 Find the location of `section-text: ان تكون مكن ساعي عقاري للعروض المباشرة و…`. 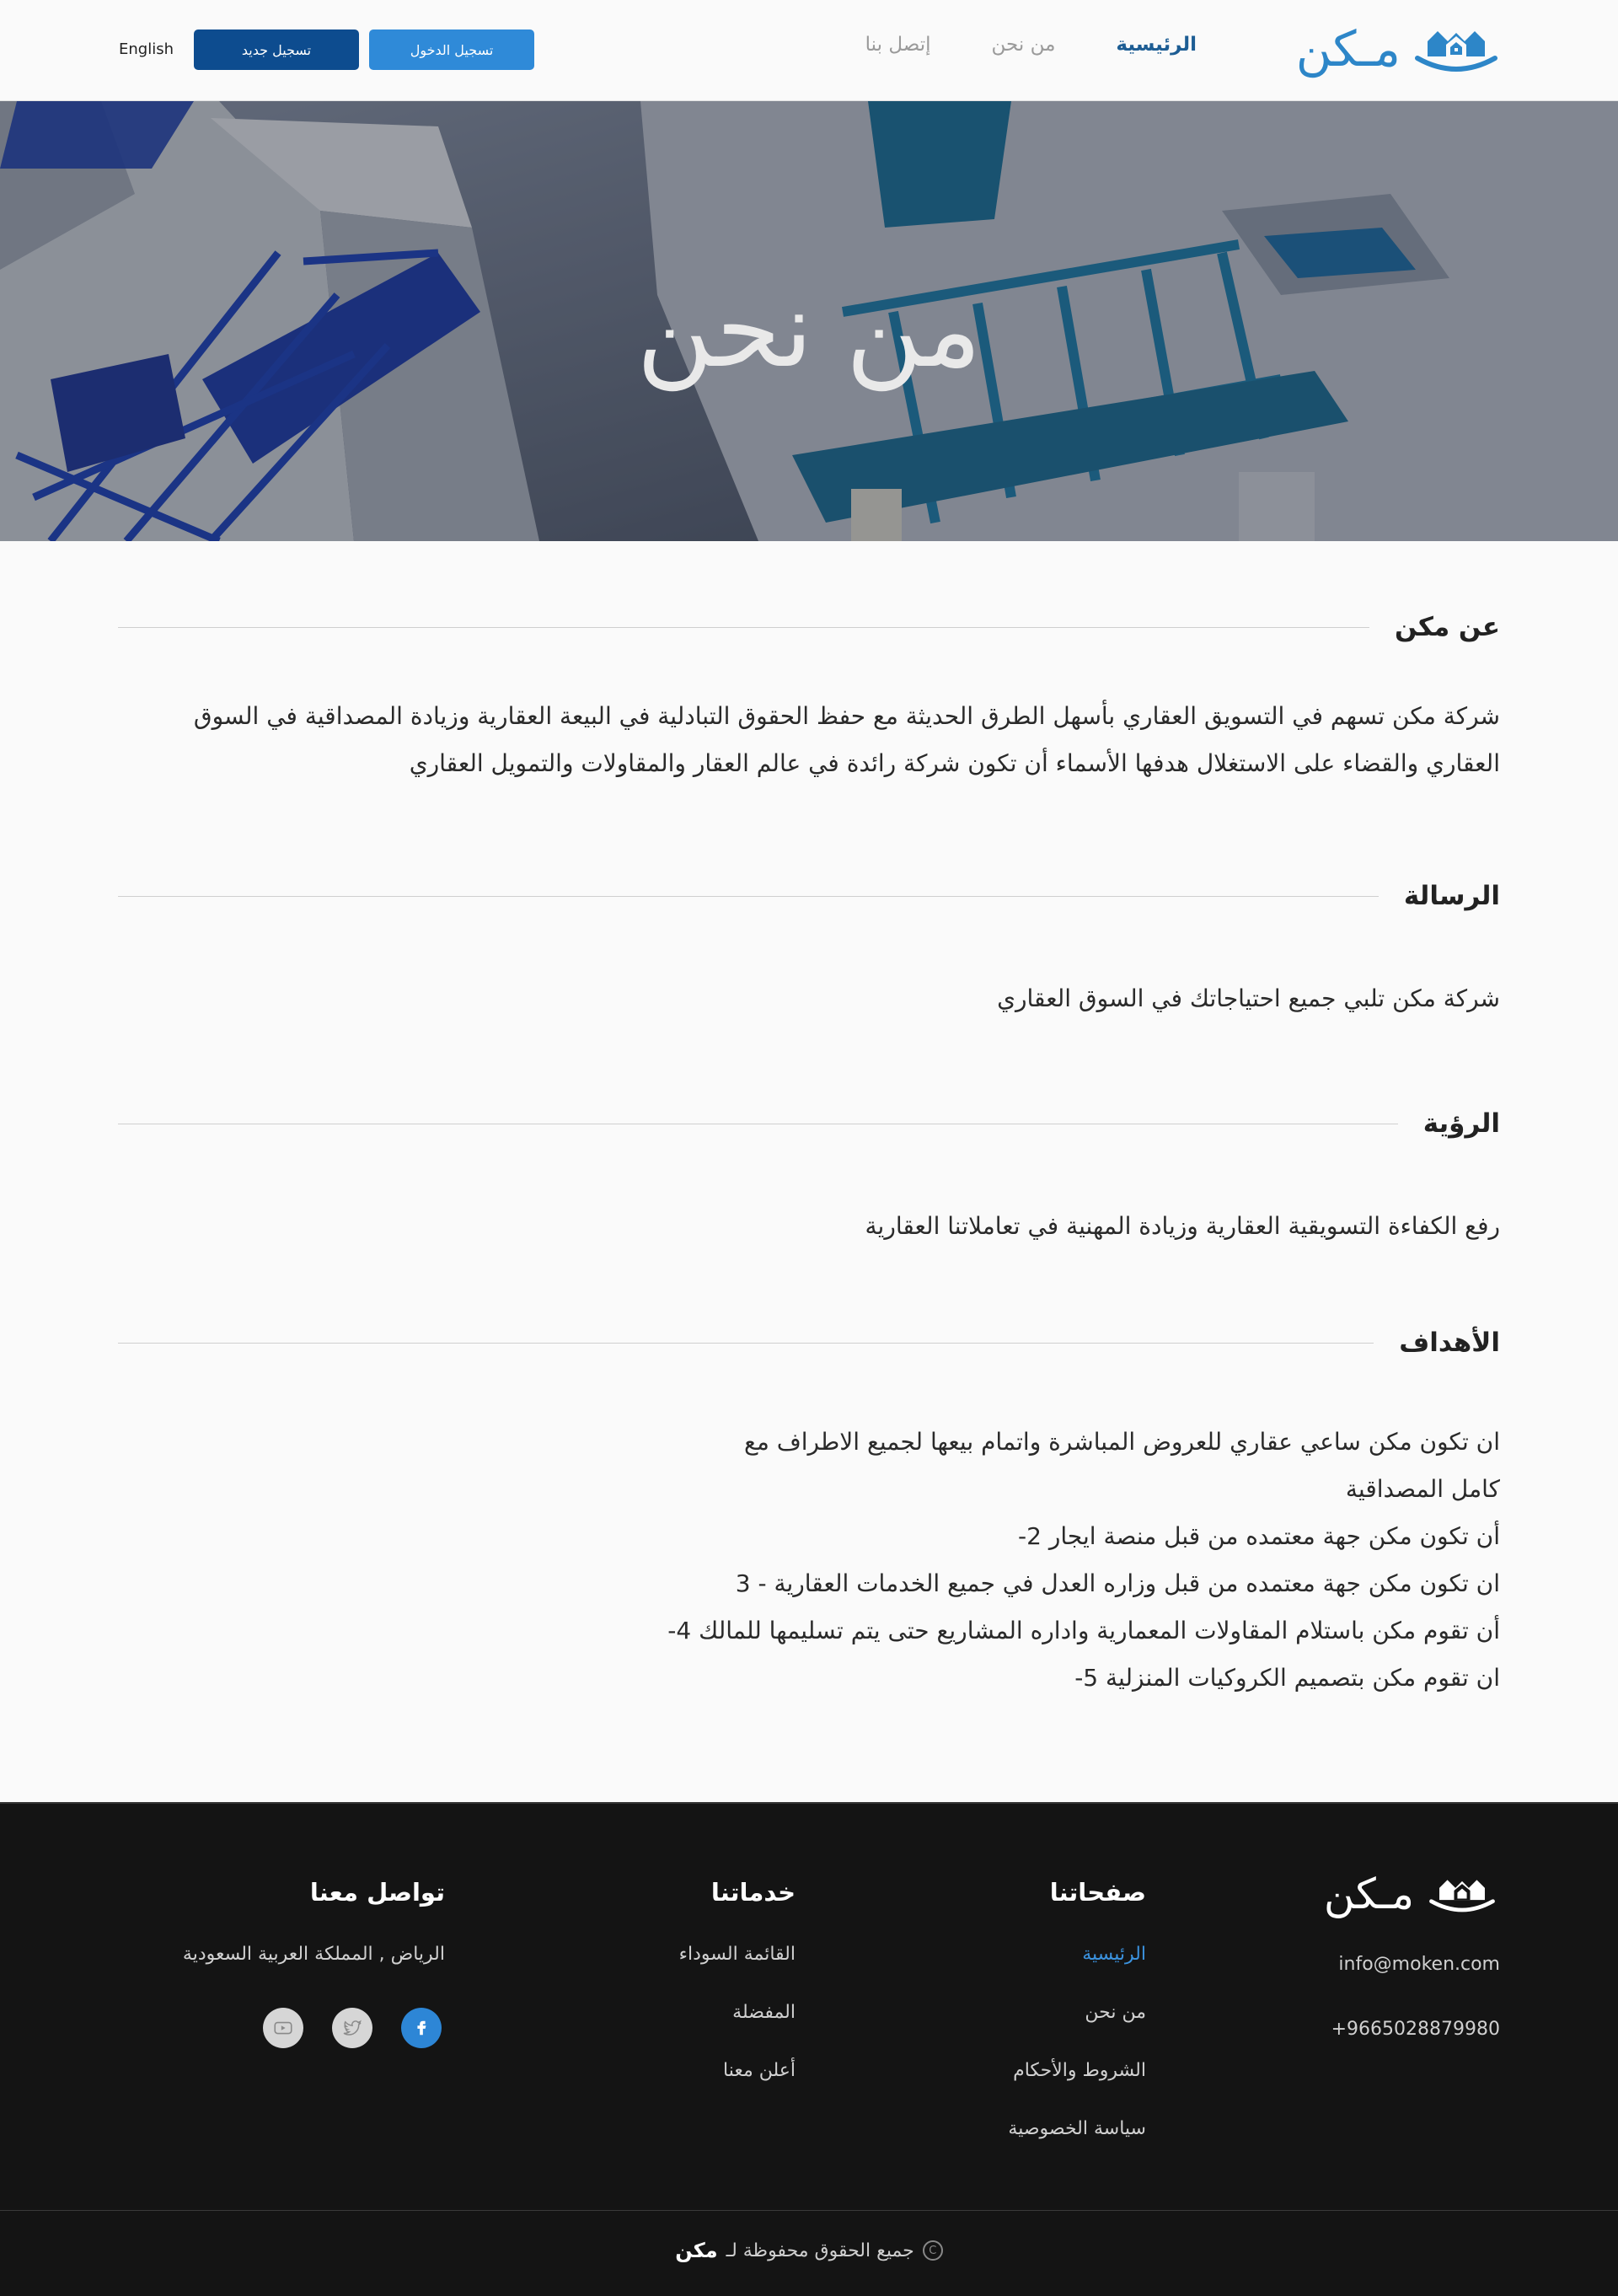

section-text: ان تكون مكن ساعي عقاري للعروض المباشرة و… is located at coordinates (809, 1560).